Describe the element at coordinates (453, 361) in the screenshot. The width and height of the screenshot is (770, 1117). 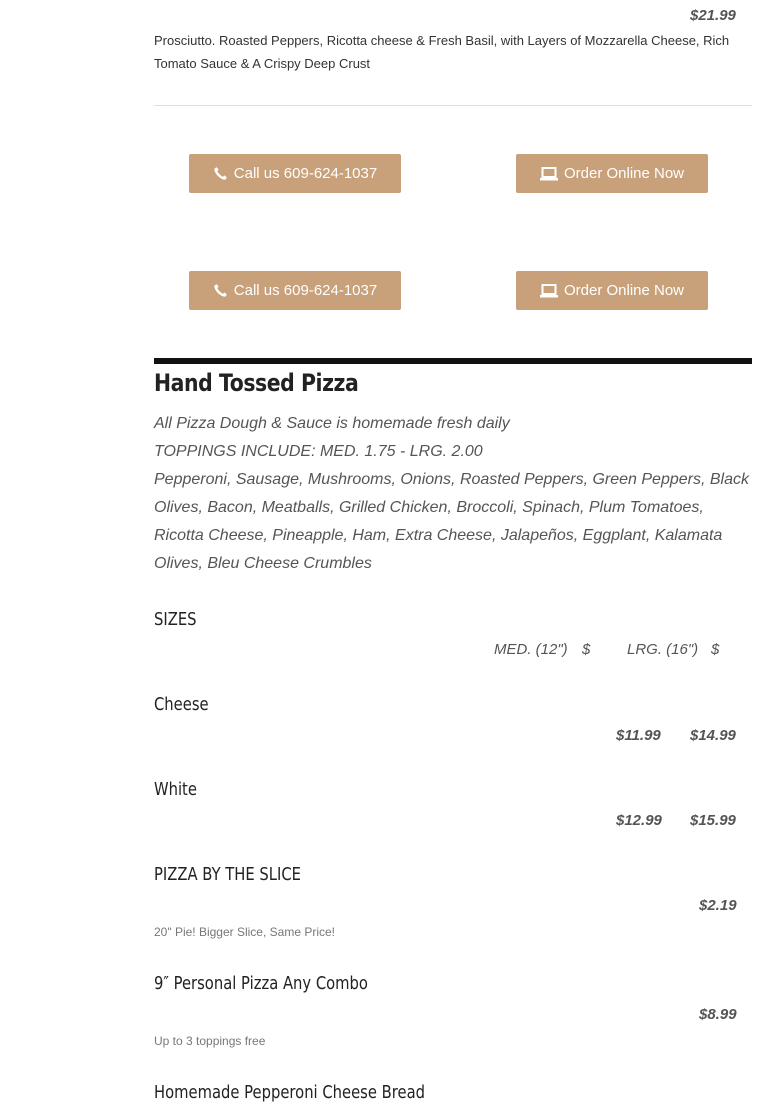
I see `section-rule` at that location.